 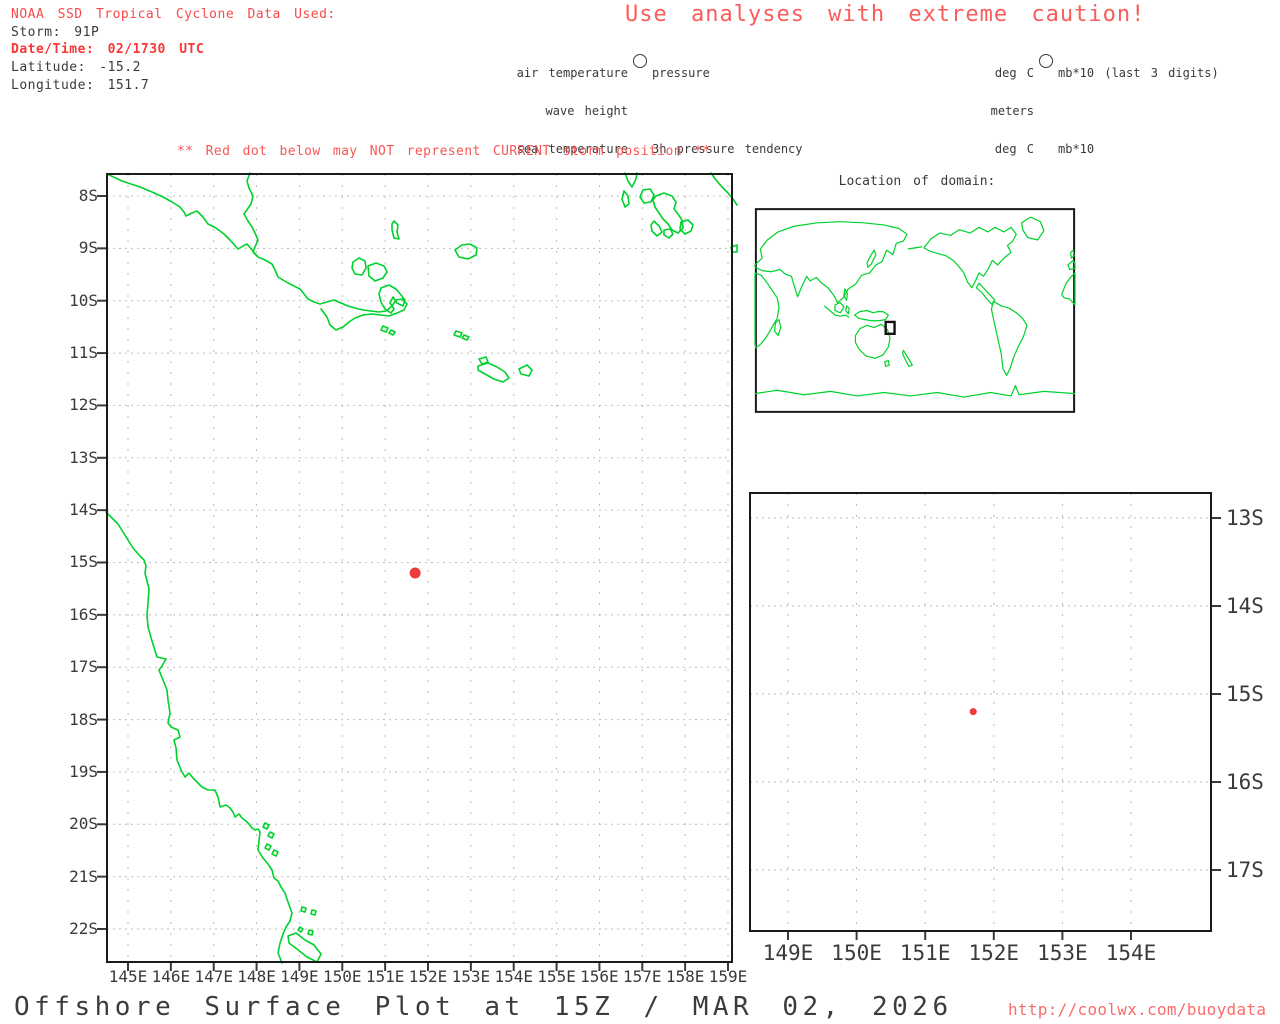 I want to click on y-tick-label: 20S, so click(x=83, y=824).